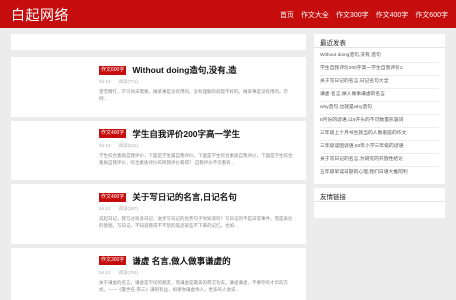 The image size is (456, 300). Describe the element at coordinates (128, 272) in the screenshot. I see `article-views: 阅读(791)` at that location.